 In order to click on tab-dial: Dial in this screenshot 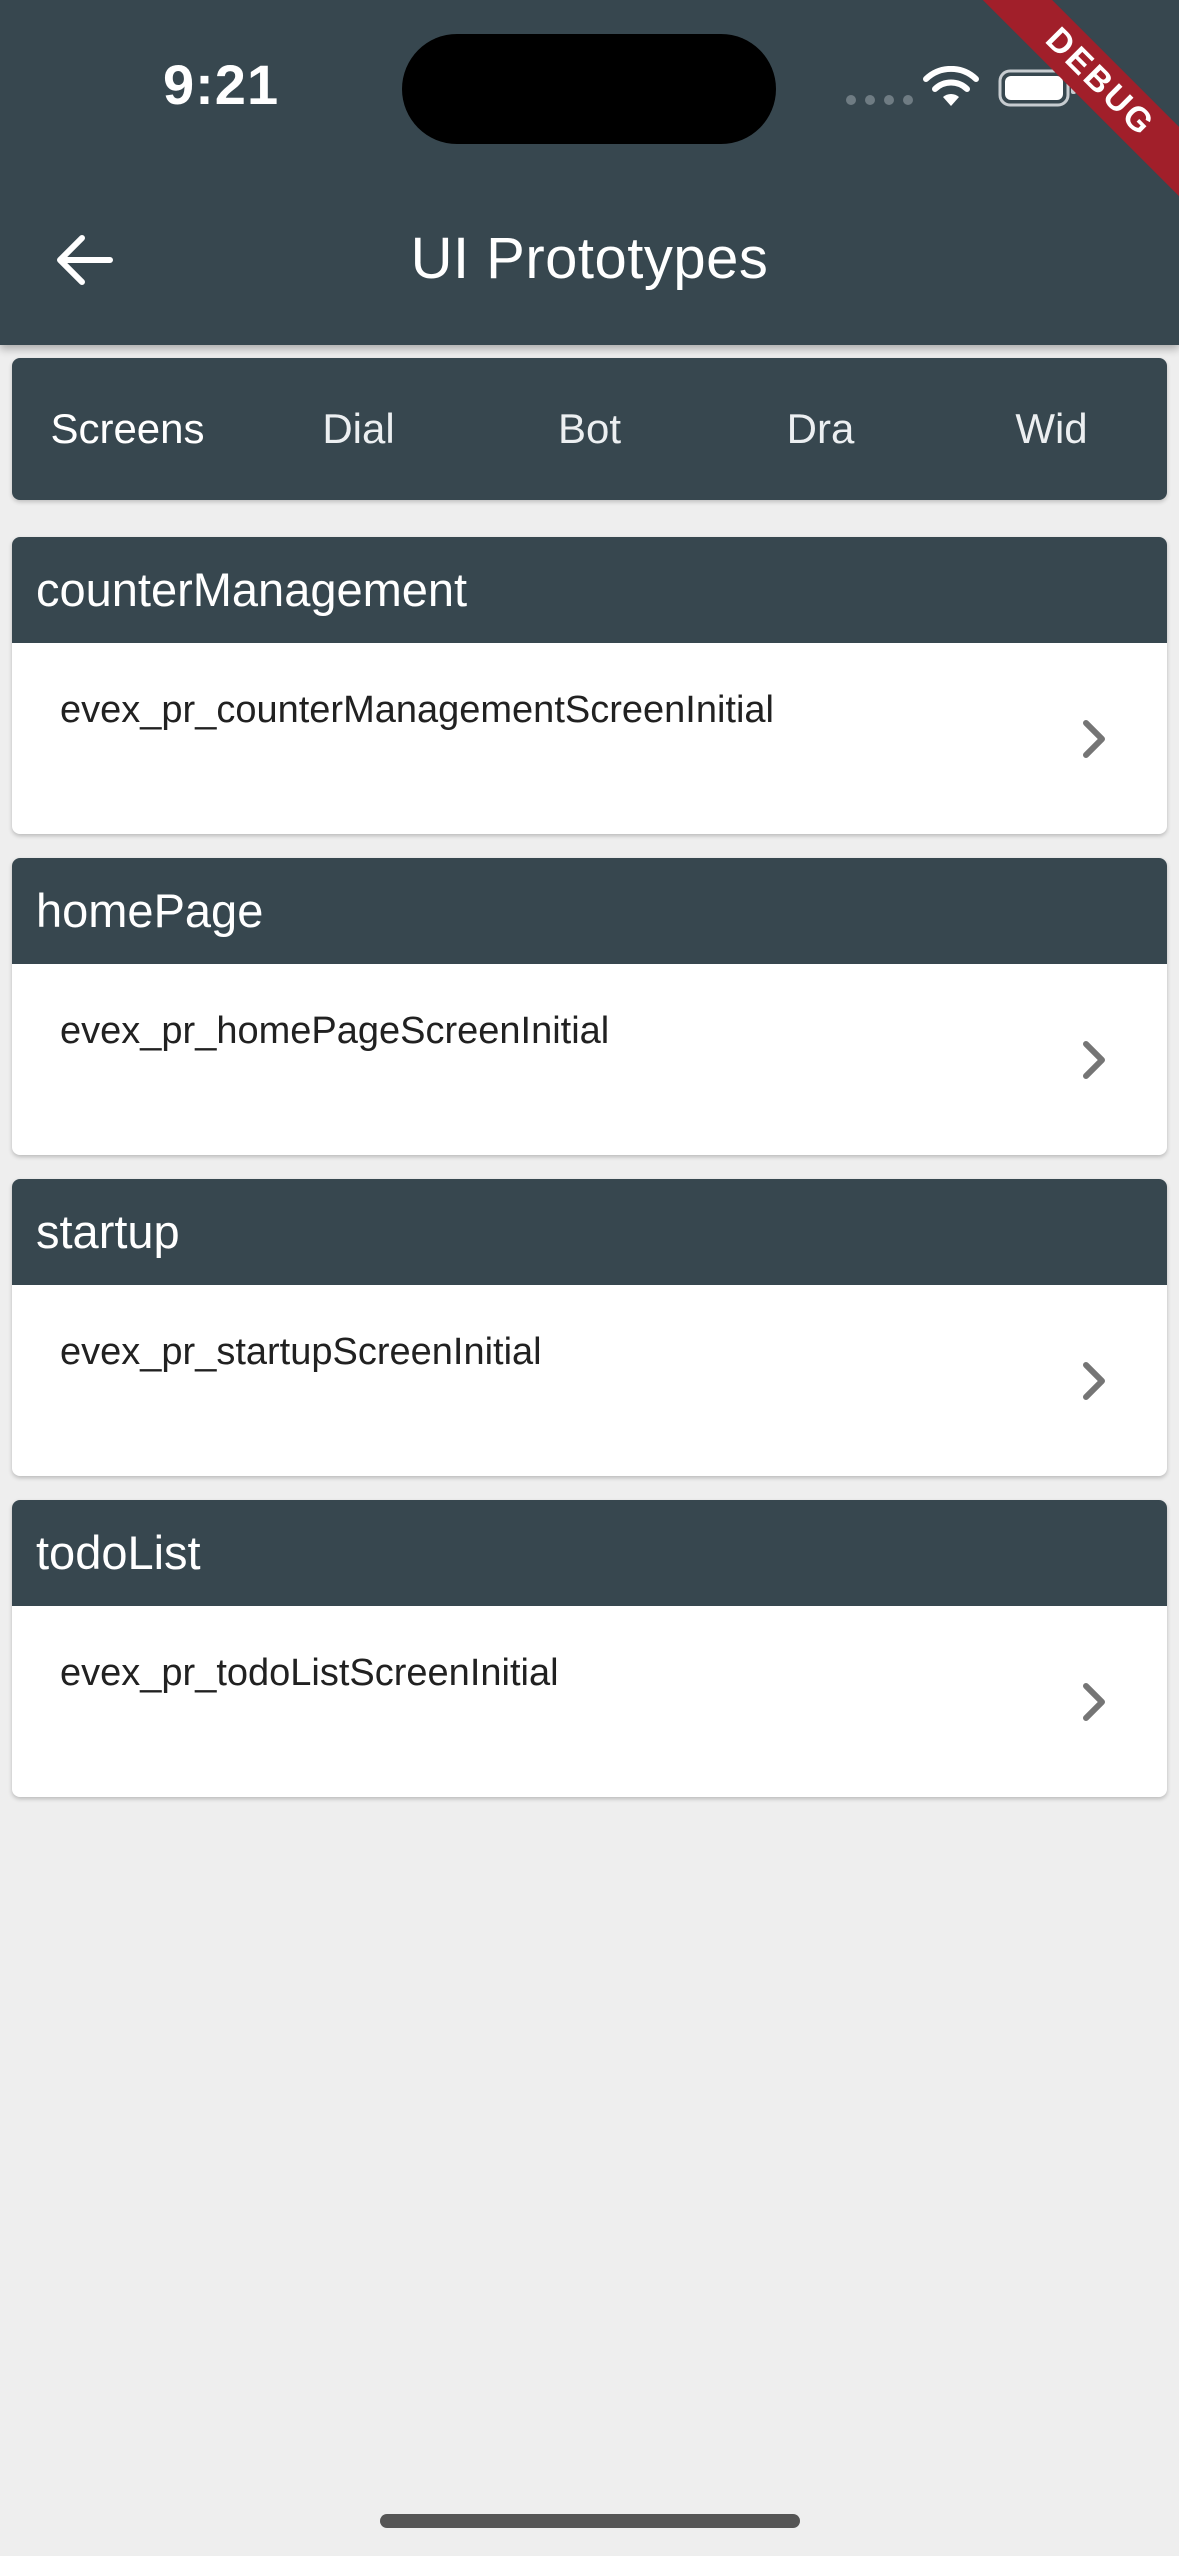, I will do `click(358, 429)`.